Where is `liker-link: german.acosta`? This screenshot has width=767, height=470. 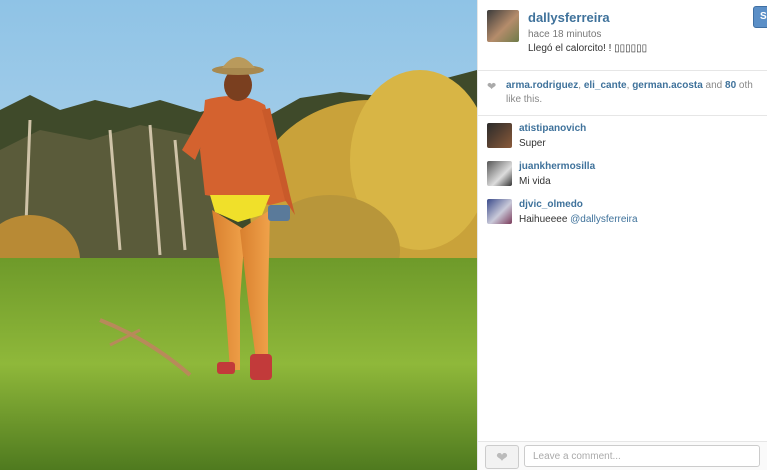 liker-link: german.acosta is located at coordinates (667, 85).